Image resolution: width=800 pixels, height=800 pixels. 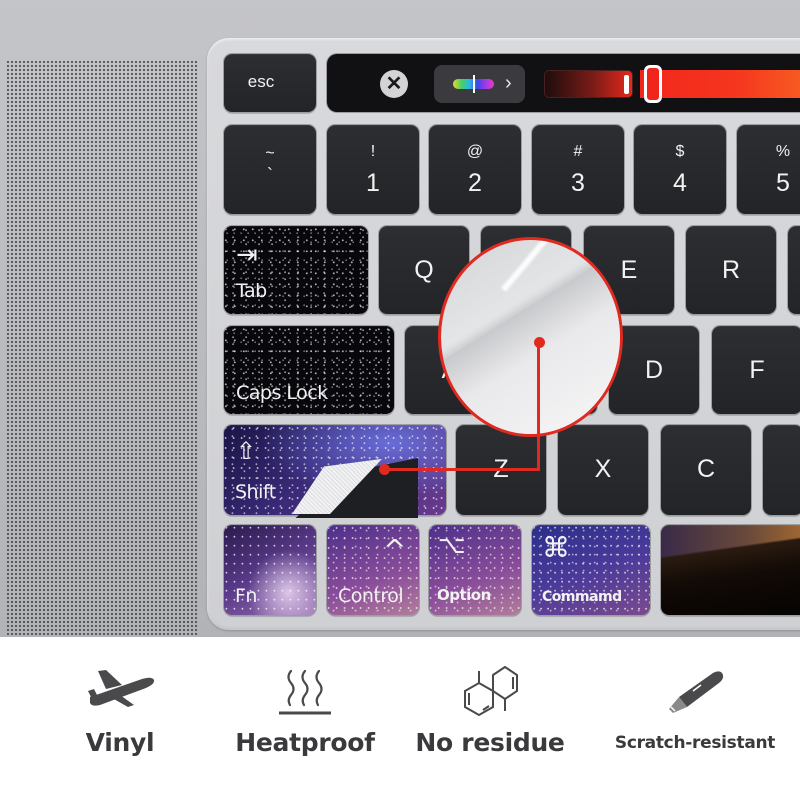 What do you see at coordinates (246, 451) in the screenshot?
I see `shift-icon: ⇧` at bounding box center [246, 451].